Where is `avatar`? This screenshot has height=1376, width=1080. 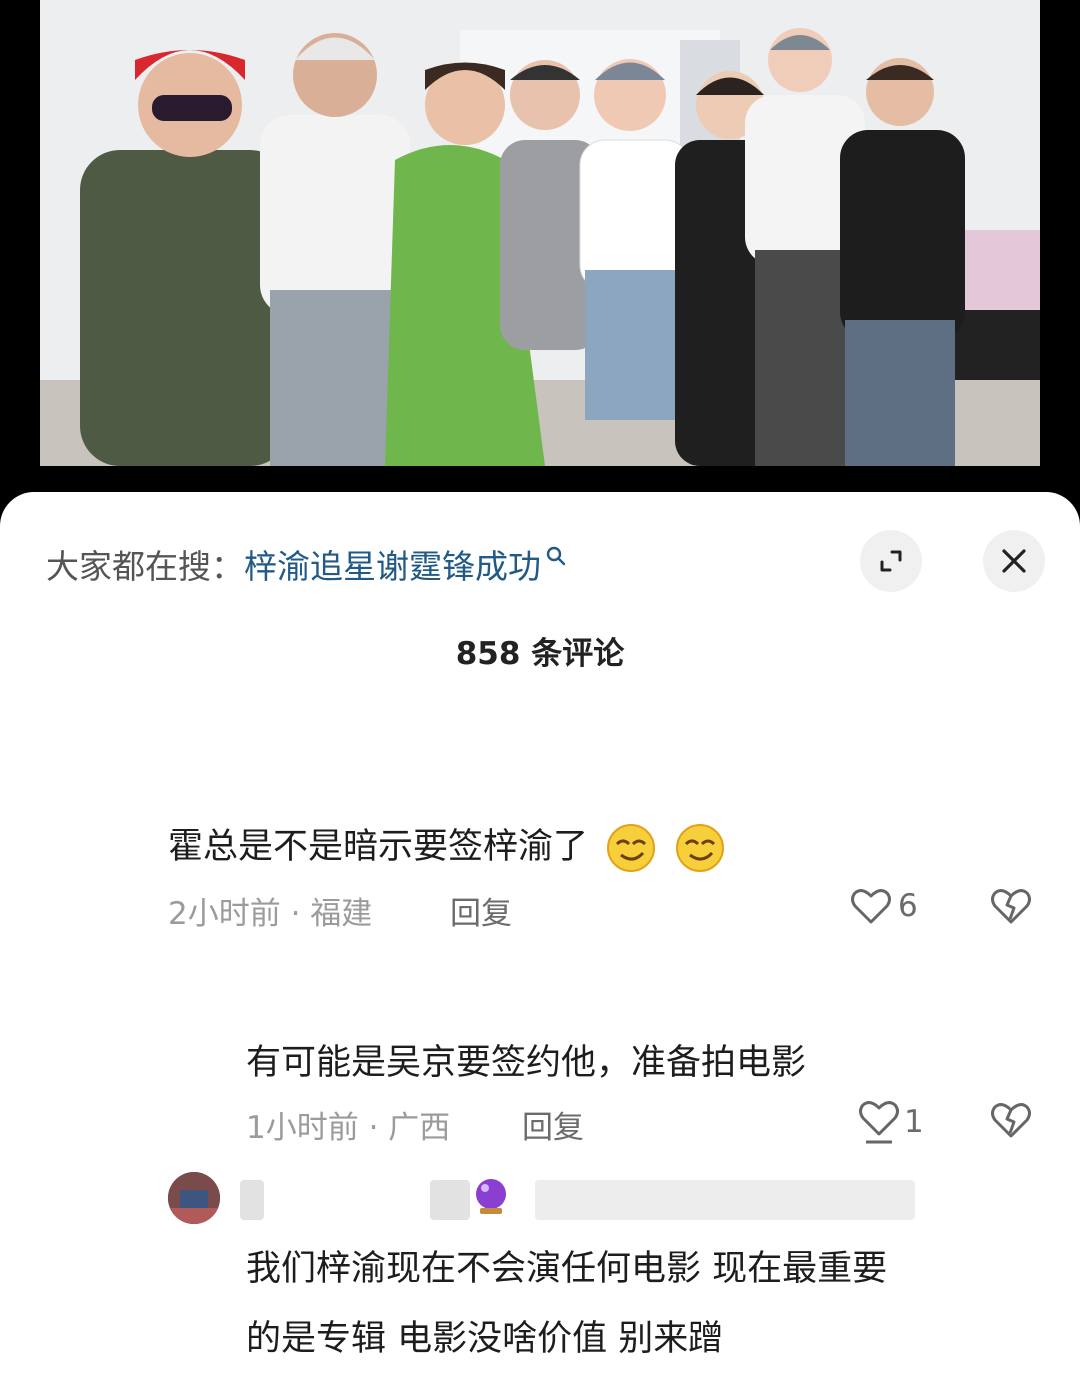 avatar is located at coordinates (194, 1198).